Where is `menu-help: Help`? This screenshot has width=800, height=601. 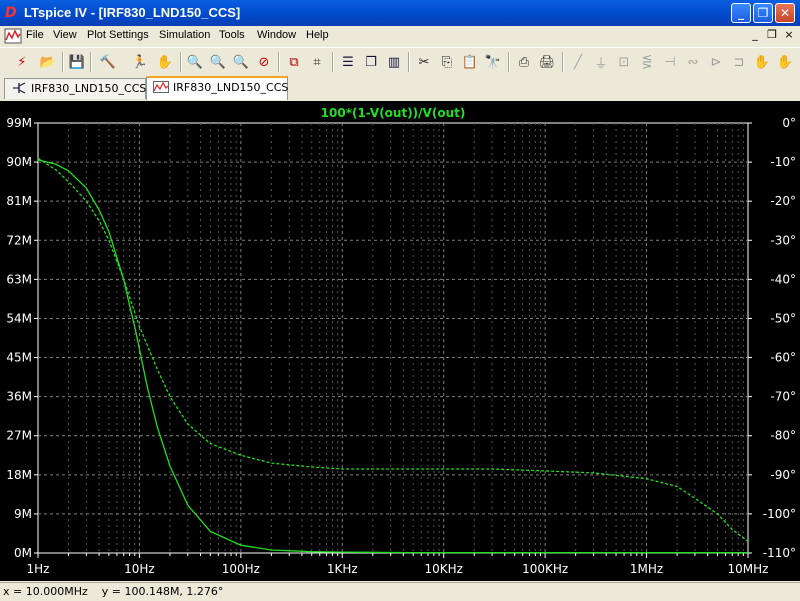 menu-help: Help is located at coordinates (317, 35).